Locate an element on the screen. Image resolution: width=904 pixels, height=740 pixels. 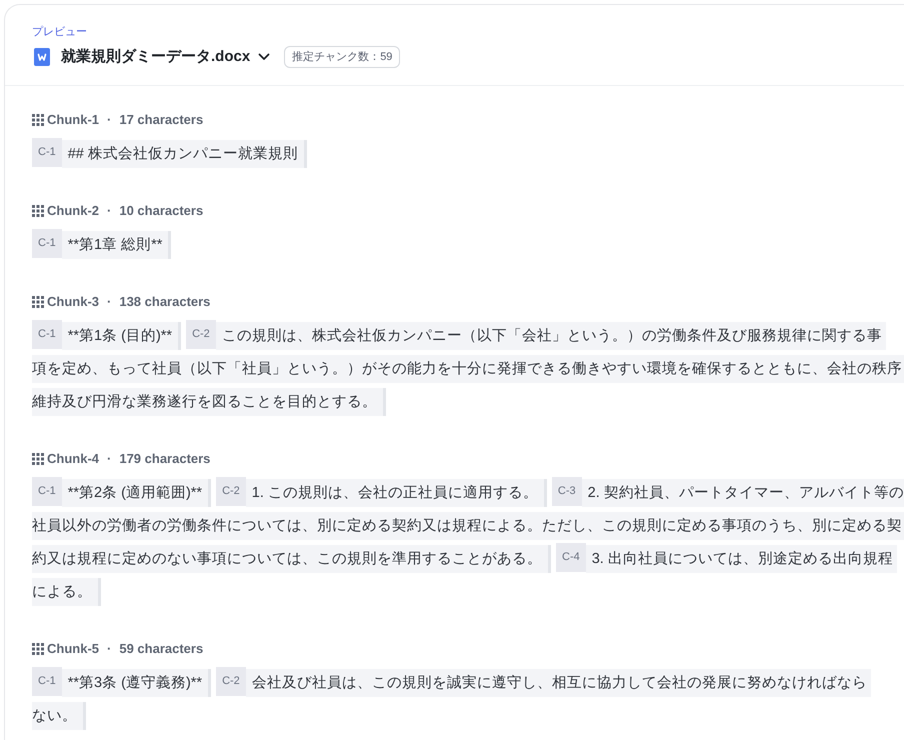
preview-label: プレビュー is located at coordinates (59, 32).